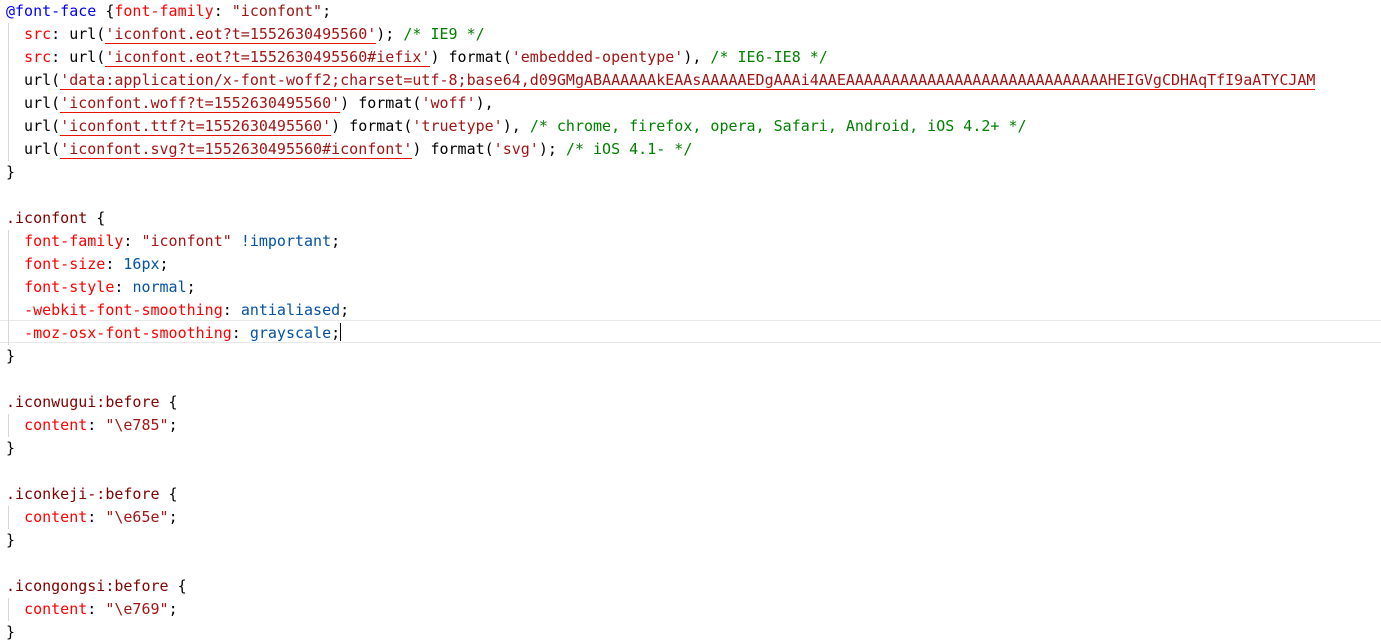 Image resolution: width=1381 pixels, height=644 pixels. Describe the element at coordinates (65, 264) in the screenshot. I see `code-token: font-size` at that location.